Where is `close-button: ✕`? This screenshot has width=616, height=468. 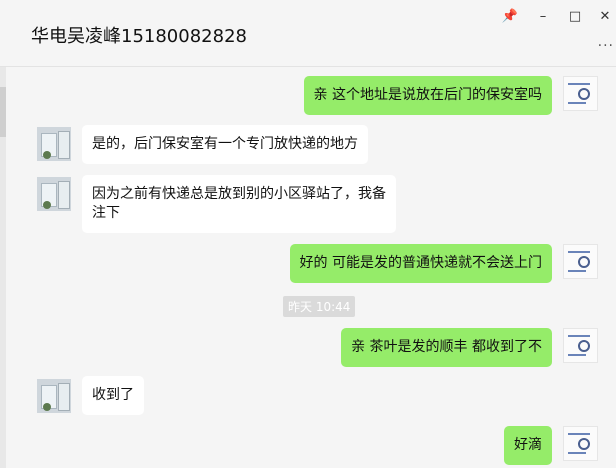 close-button: ✕ is located at coordinates (604, 16).